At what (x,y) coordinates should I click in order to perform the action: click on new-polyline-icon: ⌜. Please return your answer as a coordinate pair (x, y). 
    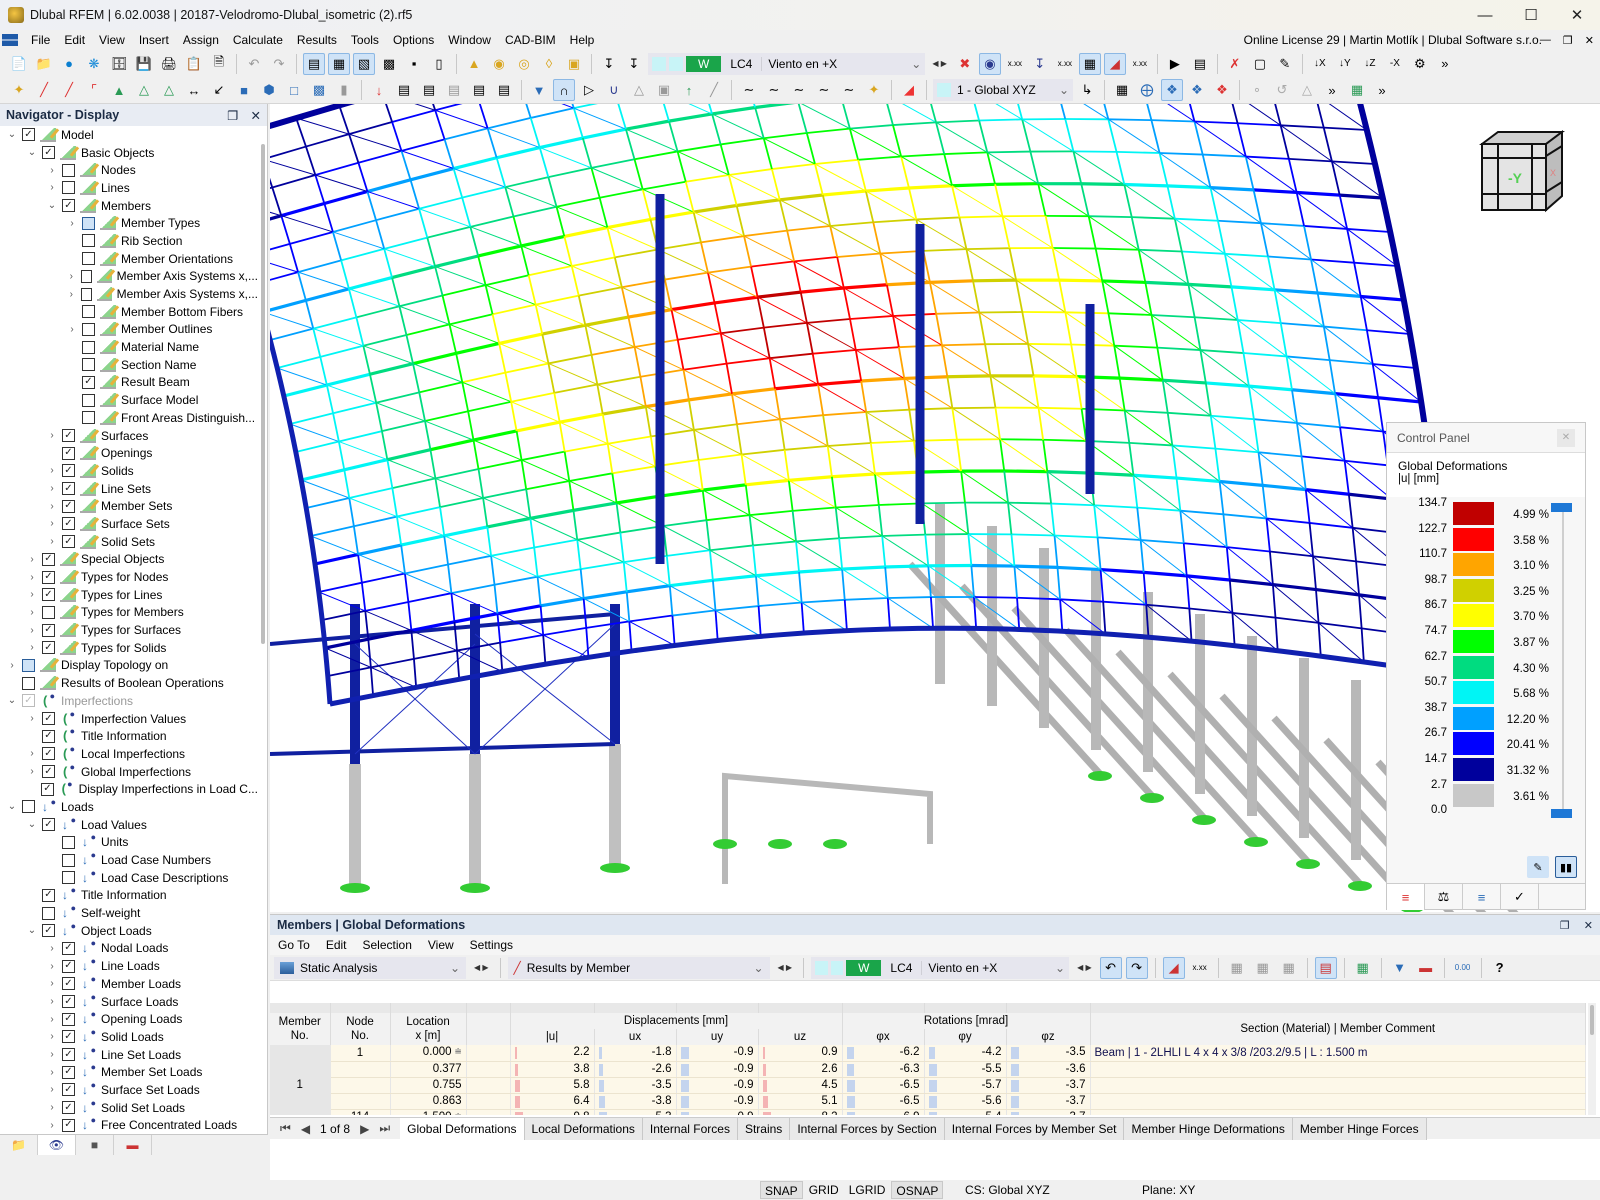
    Looking at the image, I should click on (94, 90).